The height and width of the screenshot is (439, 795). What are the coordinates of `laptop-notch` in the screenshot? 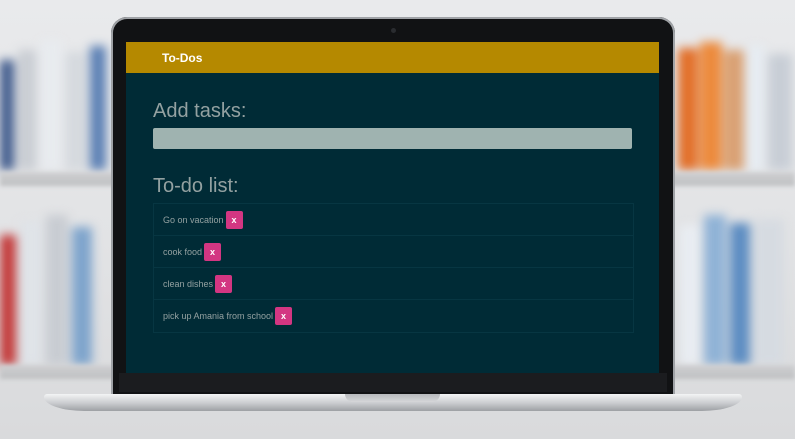 It's located at (392, 398).